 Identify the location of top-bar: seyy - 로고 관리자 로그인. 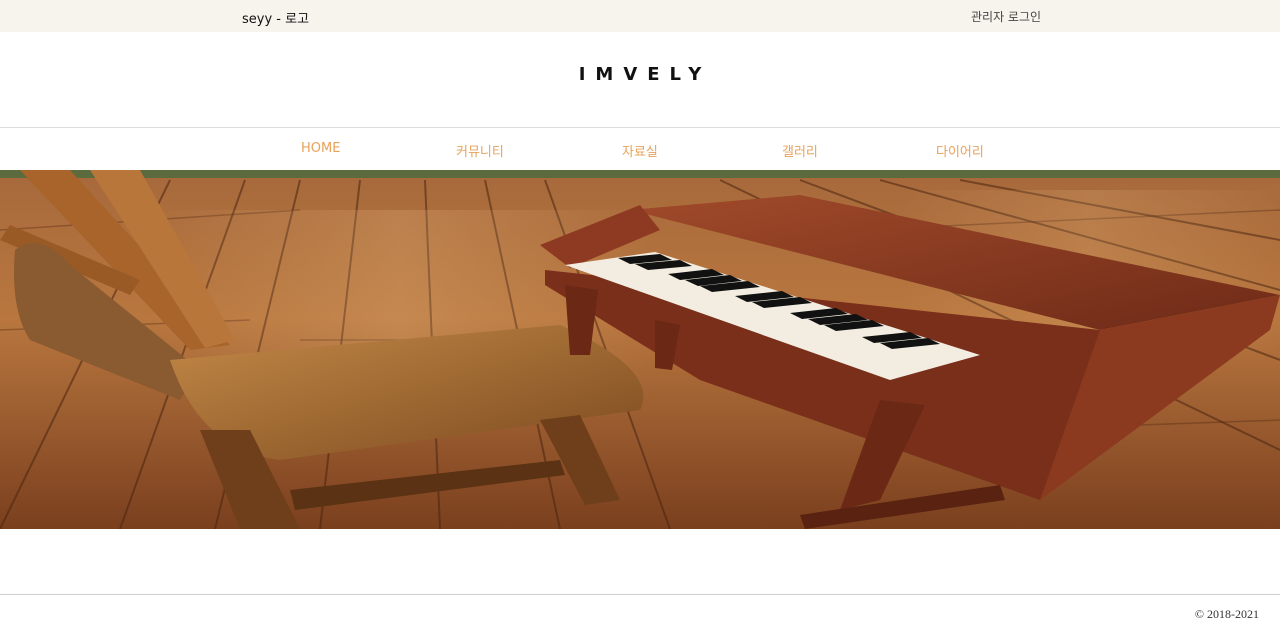
(640, 16).